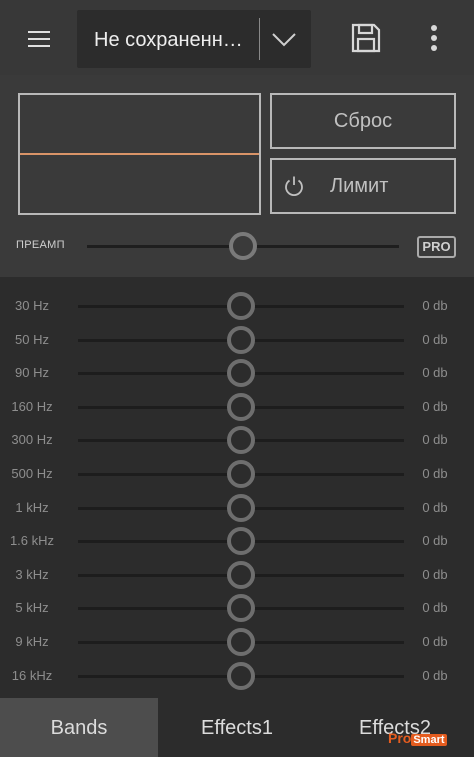 The width and height of the screenshot is (474, 757). Describe the element at coordinates (429, 740) in the screenshot. I see `watermark-part2: Smart` at that location.